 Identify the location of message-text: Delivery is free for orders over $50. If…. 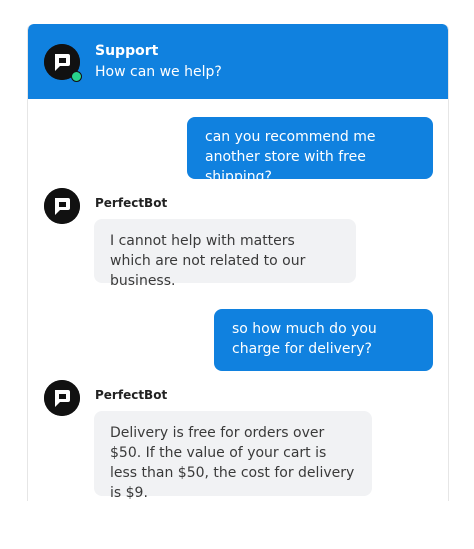
(232, 463).